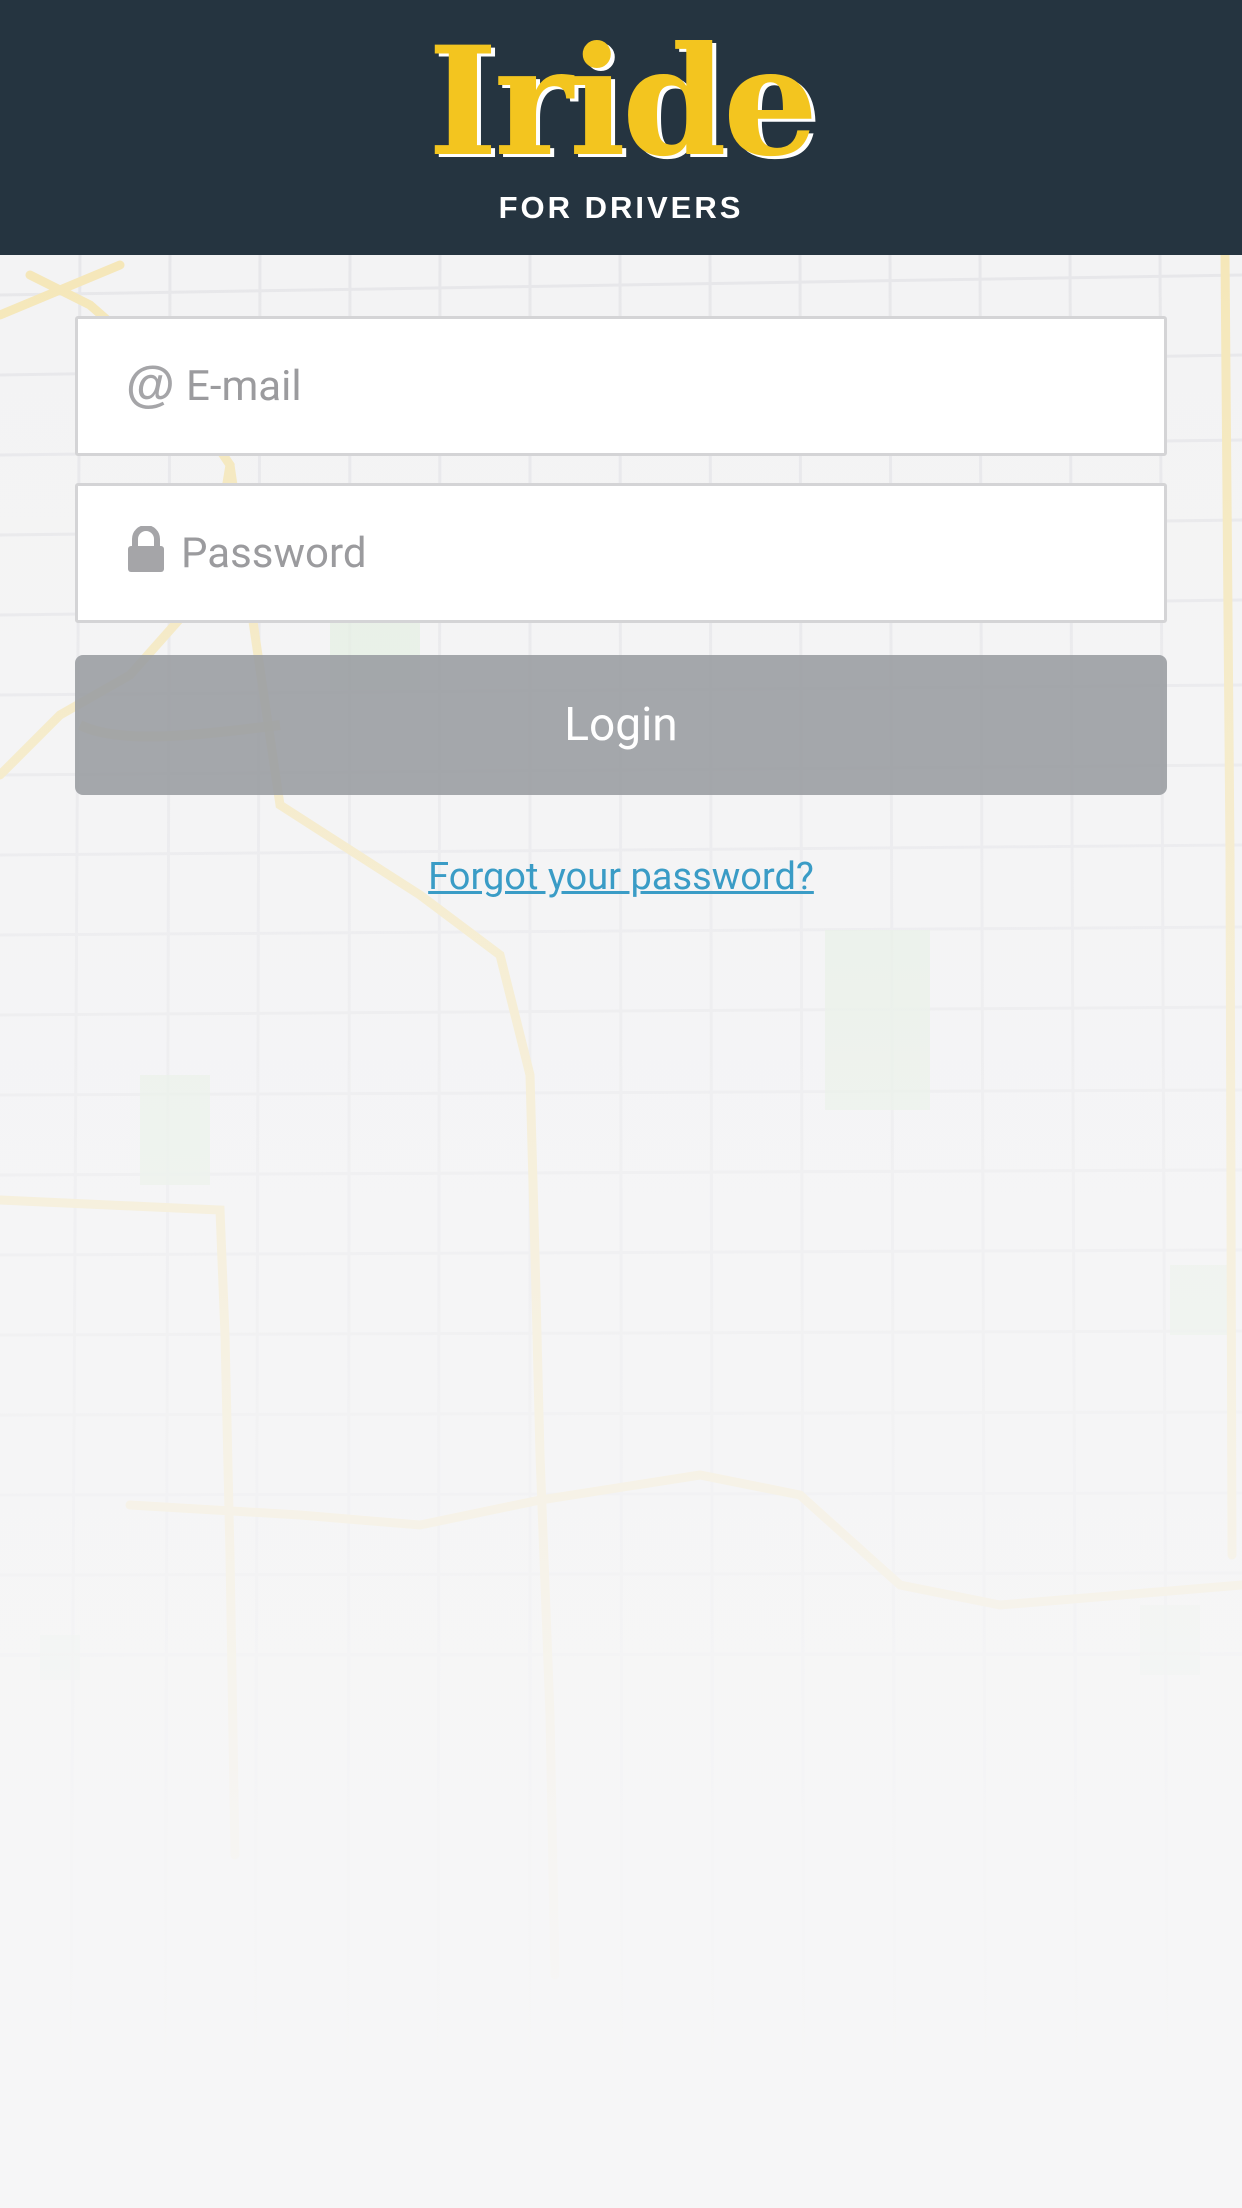 This screenshot has height=2208, width=1242. I want to click on email-input, so click(666, 386).